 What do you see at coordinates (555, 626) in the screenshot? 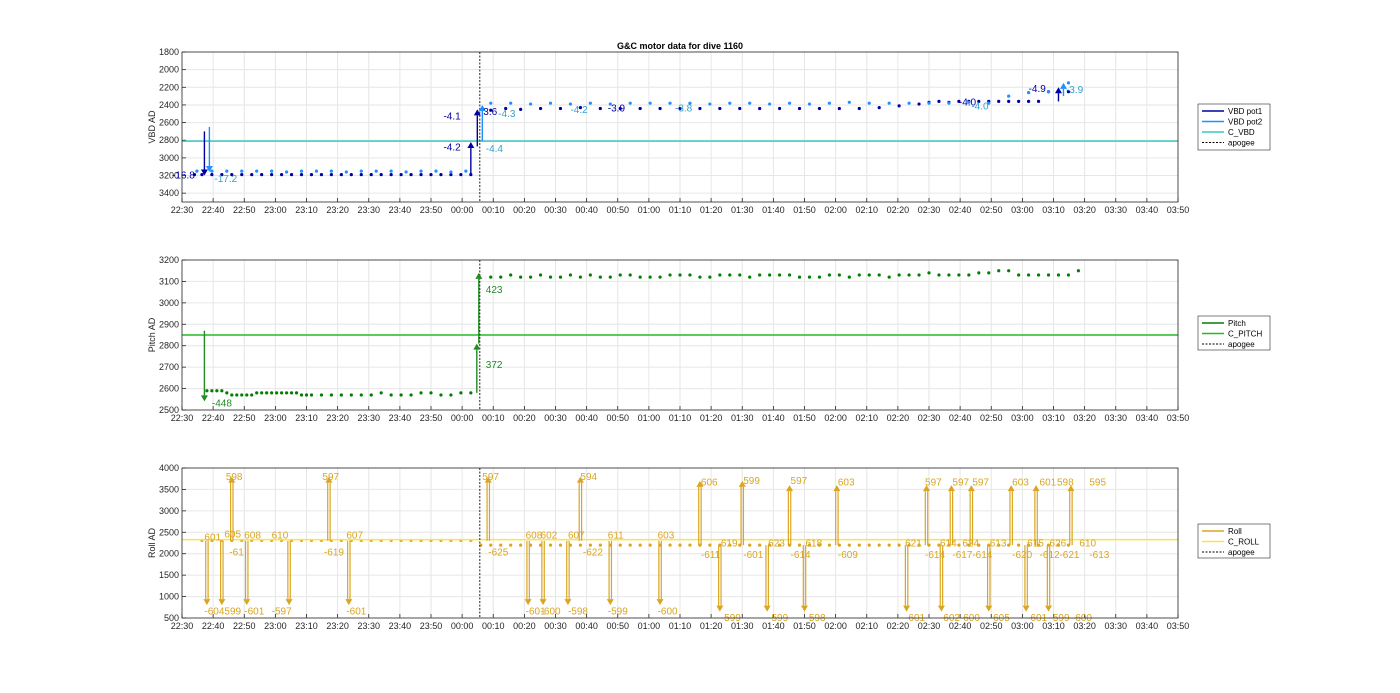
I see `x-tick-label: 00:30` at bounding box center [555, 626].